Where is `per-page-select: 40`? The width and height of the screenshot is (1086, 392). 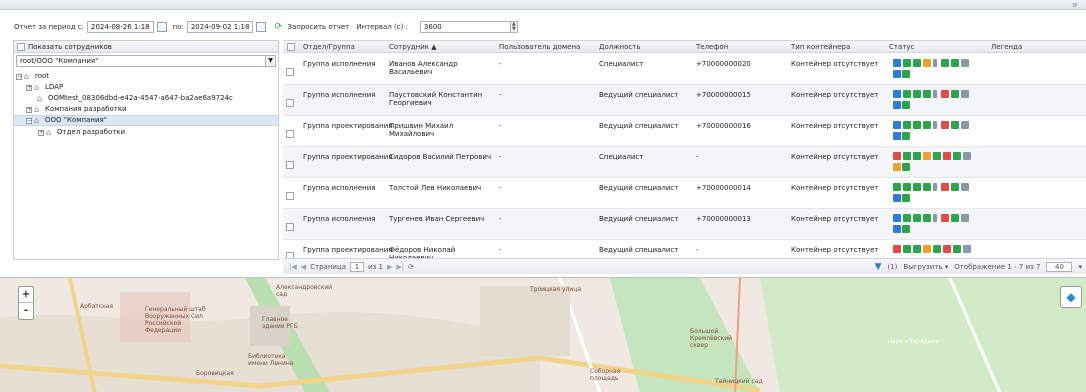
per-page-select: 40 is located at coordinates (1059, 267).